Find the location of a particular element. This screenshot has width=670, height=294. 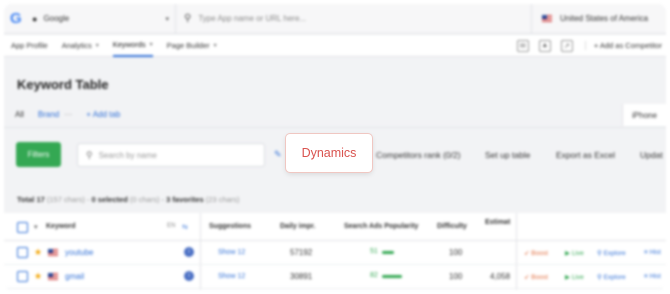

set-up-table-button: Set up table is located at coordinates (507, 155).